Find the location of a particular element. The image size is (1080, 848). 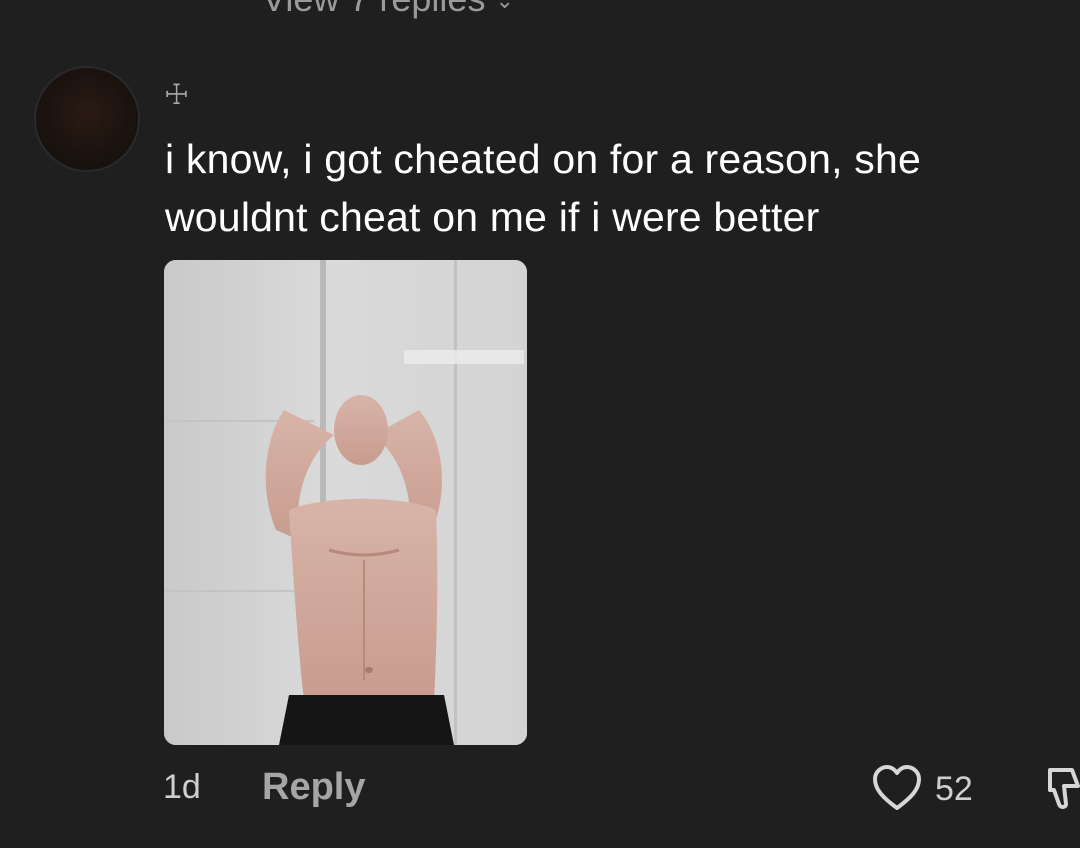

view-replies-link: View 7 replies ⌄ is located at coordinates (388, 10).